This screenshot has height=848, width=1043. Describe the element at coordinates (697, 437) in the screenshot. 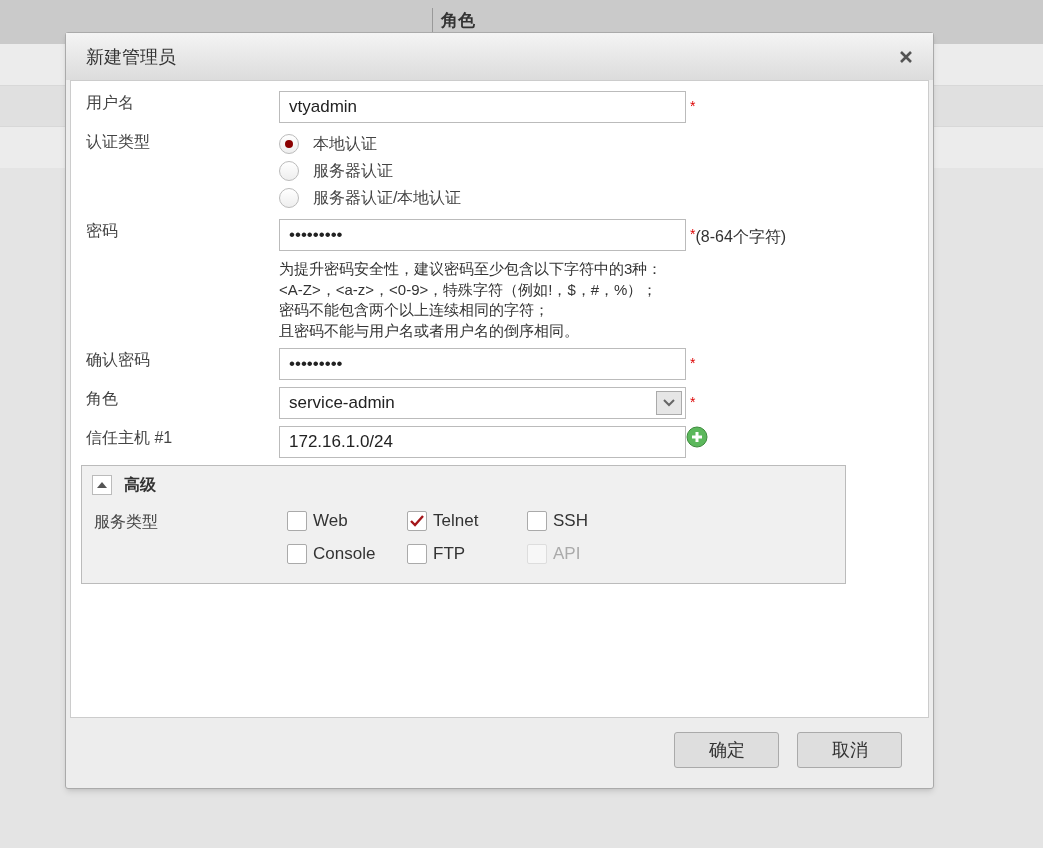

I see `add-icon` at that location.